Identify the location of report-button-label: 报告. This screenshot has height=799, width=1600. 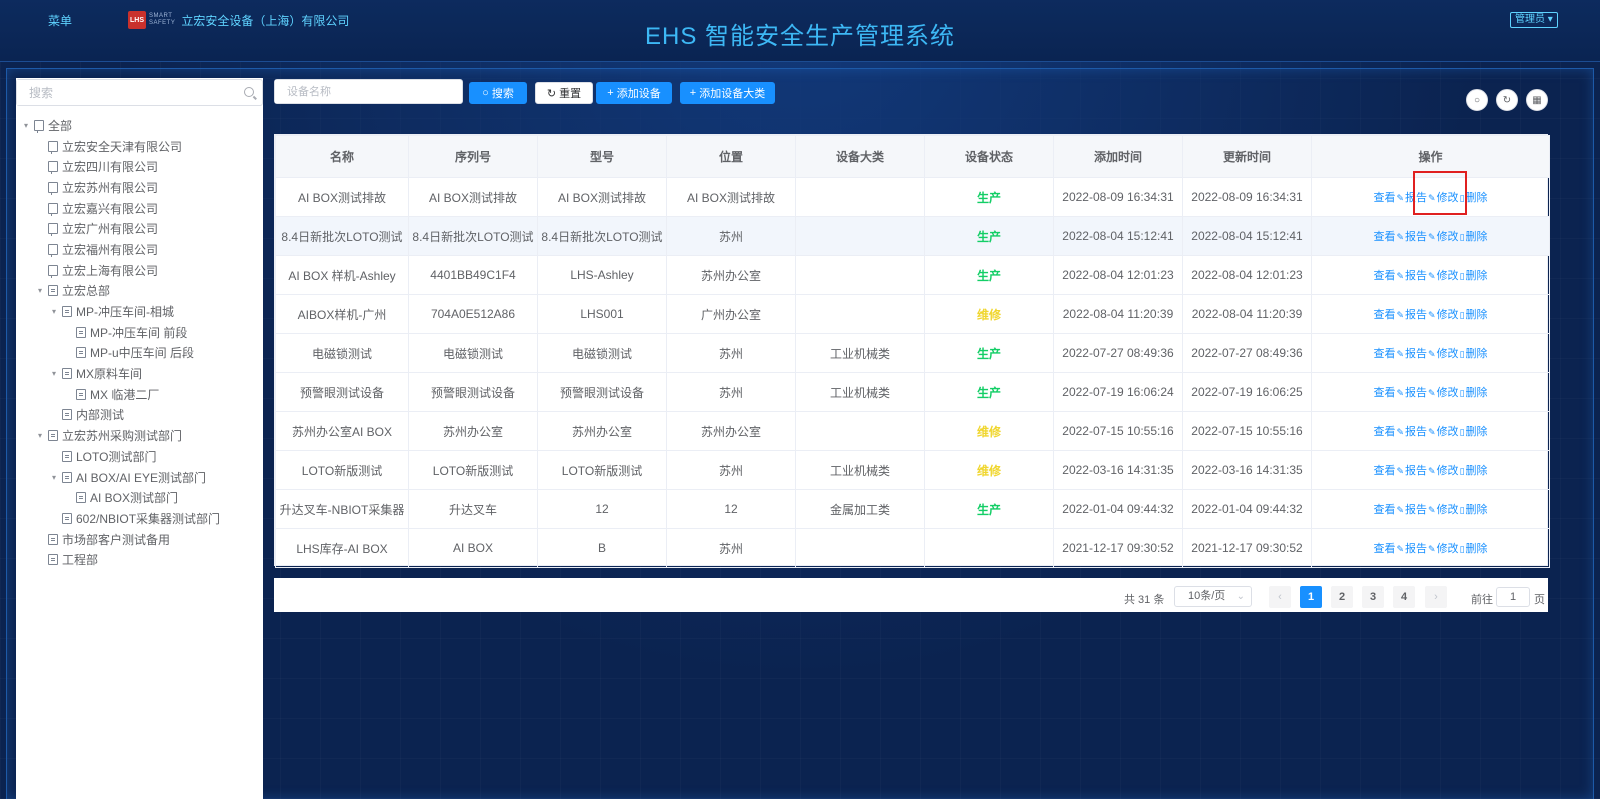
(1416, 393).